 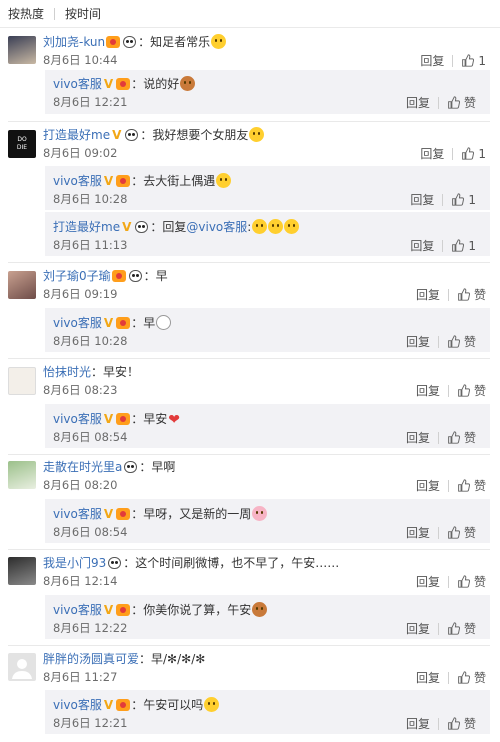 What do you see at coordinates (74, 42) in the screenshot?
I see `comment-username: 刘加尧-kun` at bounding box center [74, 42].